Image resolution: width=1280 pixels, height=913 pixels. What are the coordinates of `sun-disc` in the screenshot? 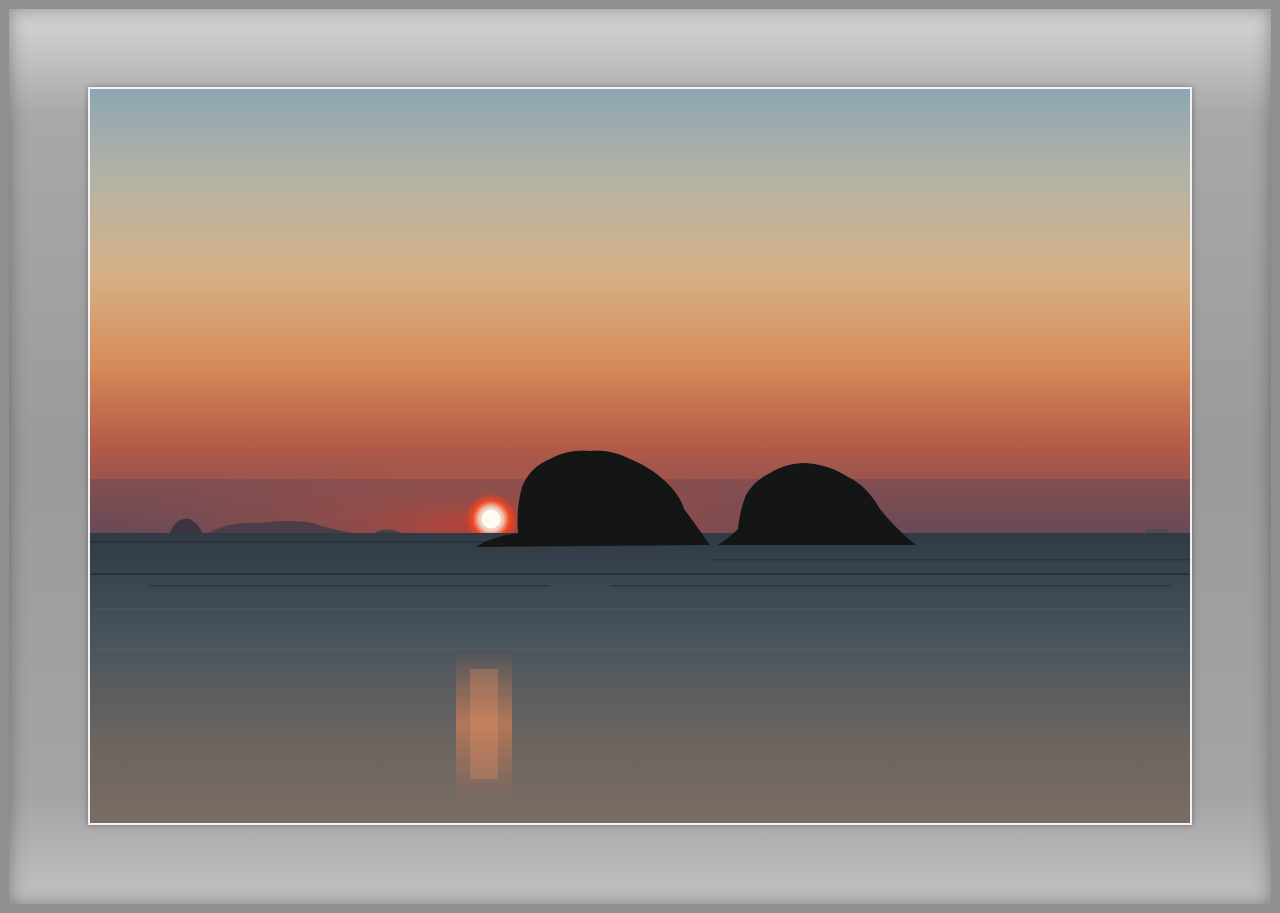 It's located at (491, 519).